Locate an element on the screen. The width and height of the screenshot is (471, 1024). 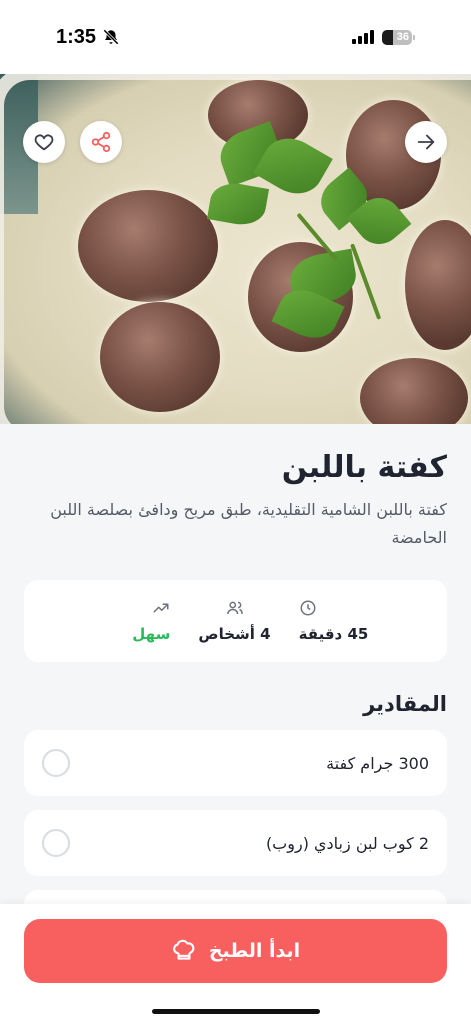
status-time: 1:35 is located at coordinates (88, 37).